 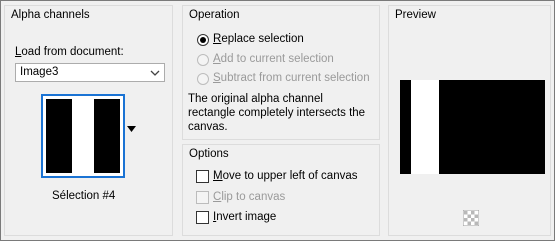 I want to click on thumbnail-white-stripe, so click(x=83, y=136).